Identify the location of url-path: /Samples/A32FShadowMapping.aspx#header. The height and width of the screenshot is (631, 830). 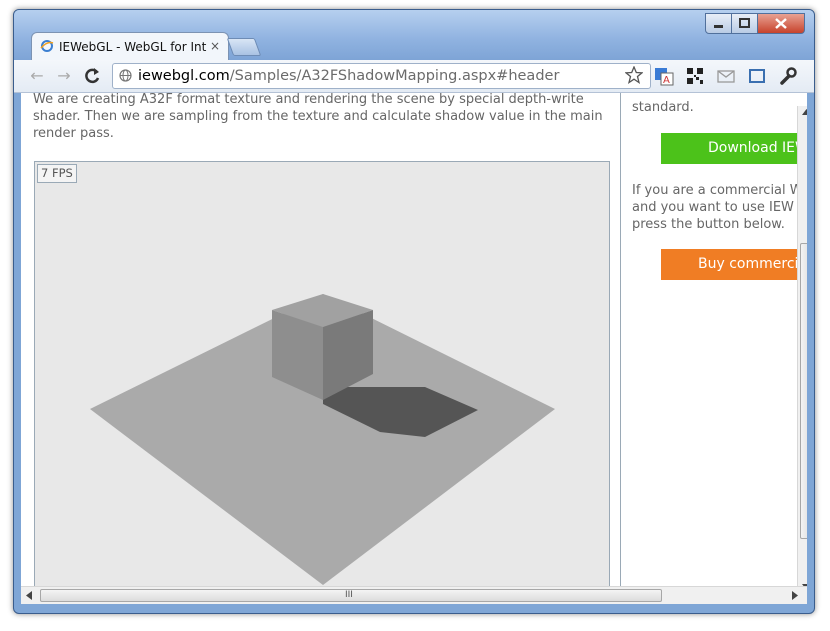
(394, 76).